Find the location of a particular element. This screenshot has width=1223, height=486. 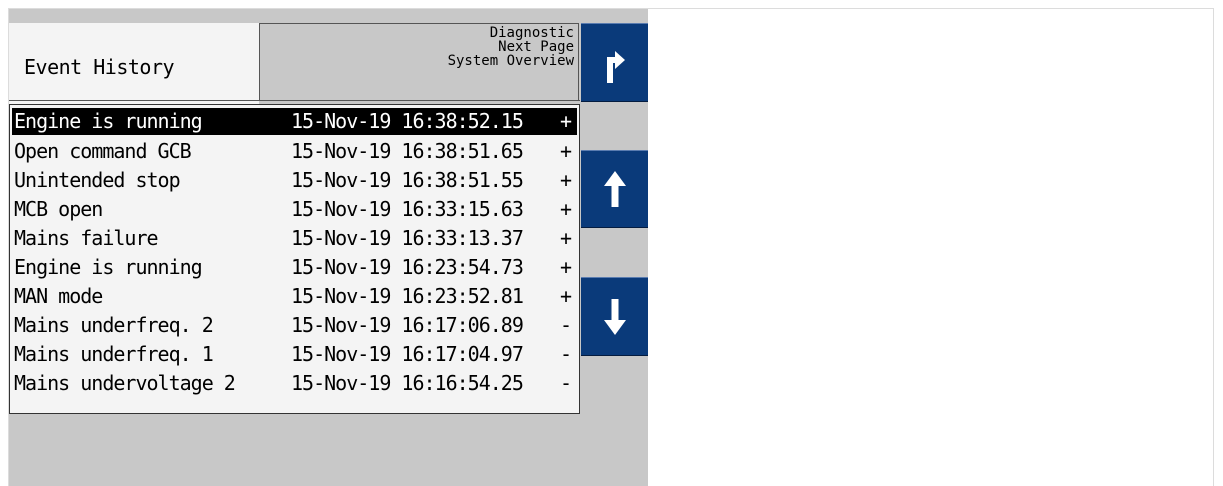

event-row: MAN mode 15-Nov-19 16:23:52.81 + is located at coordinates (294, 296).